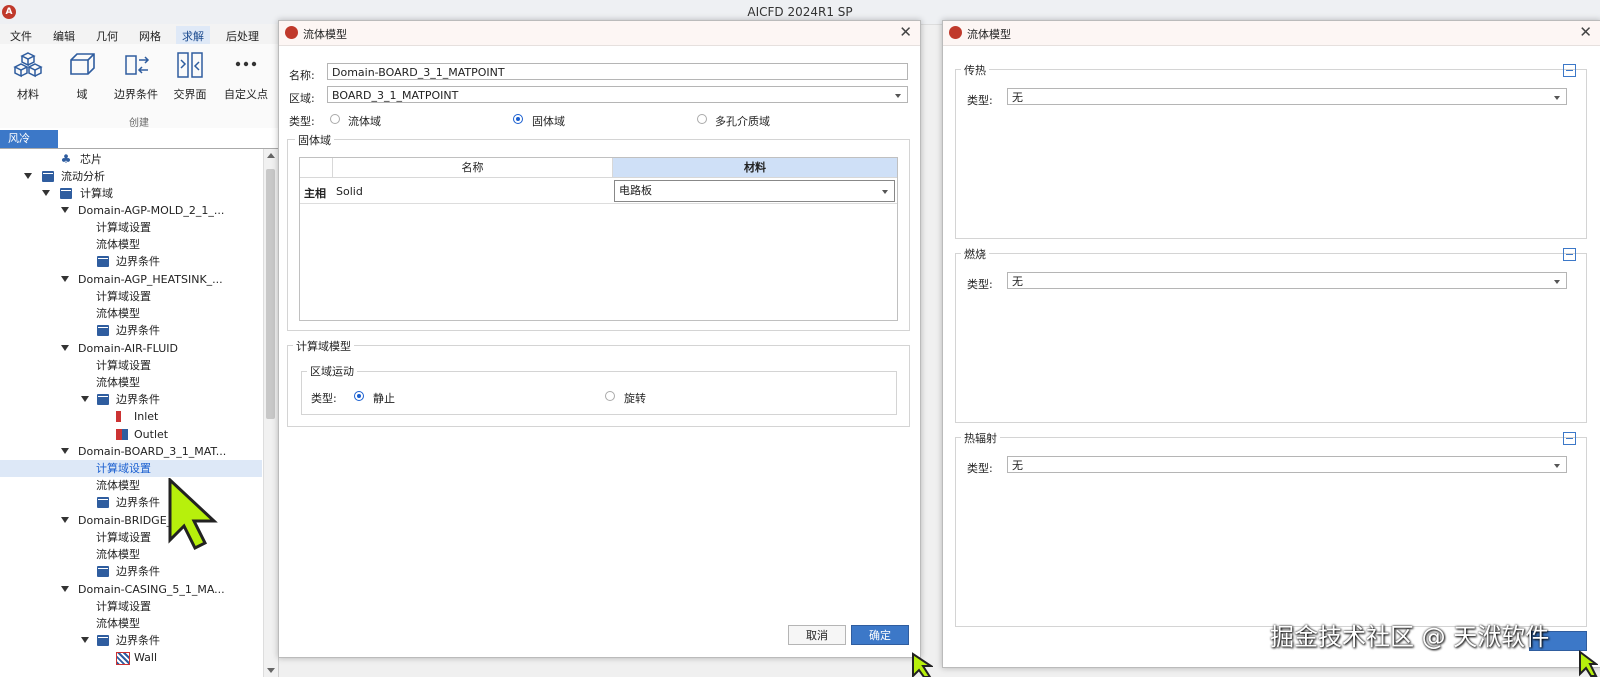 The height and width of the screenshot is (677, 1600). I want to click on scrollbar-thumb, so click(270, 294).